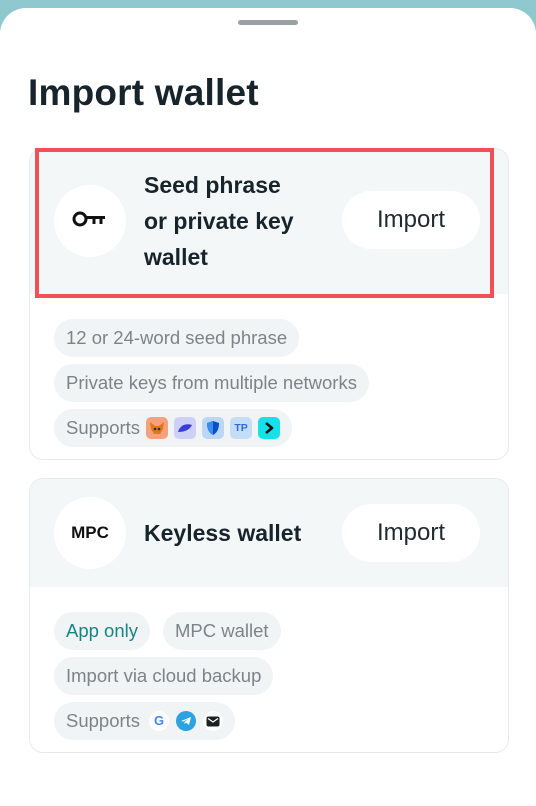 This screenshot has height=806, width=536. What do you see at coordinates (177, 338) in the screenshot?
I see `feature-chip: 12 or 24-word seed phrase` at bounding box center [177, 338].